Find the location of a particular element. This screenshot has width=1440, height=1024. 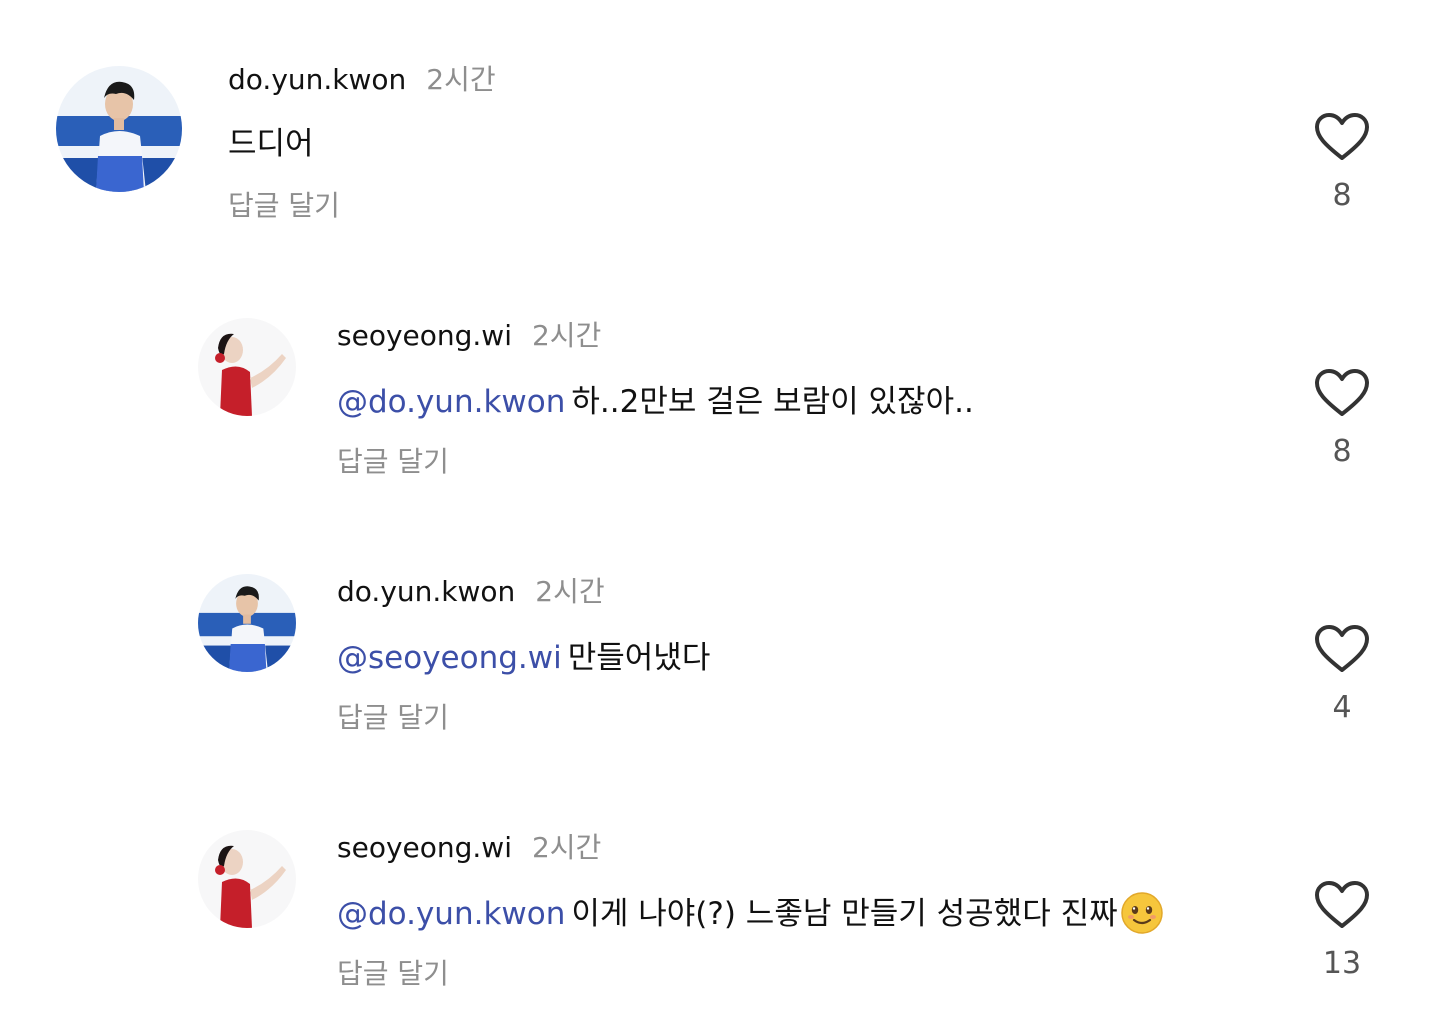

comment-username: do.yun.kwon 2시간 is located at coordinates (471, 590).